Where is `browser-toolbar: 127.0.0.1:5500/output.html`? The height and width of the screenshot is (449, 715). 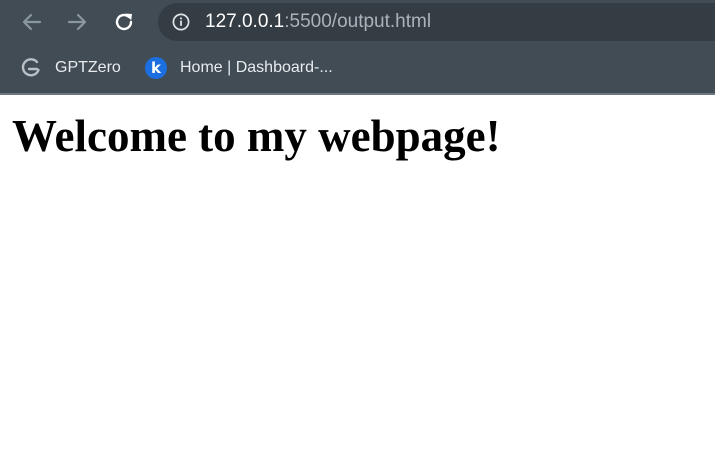 browser-toolbar: 127.0.0.1:5500/output.html is located at coordinates (357, 22).